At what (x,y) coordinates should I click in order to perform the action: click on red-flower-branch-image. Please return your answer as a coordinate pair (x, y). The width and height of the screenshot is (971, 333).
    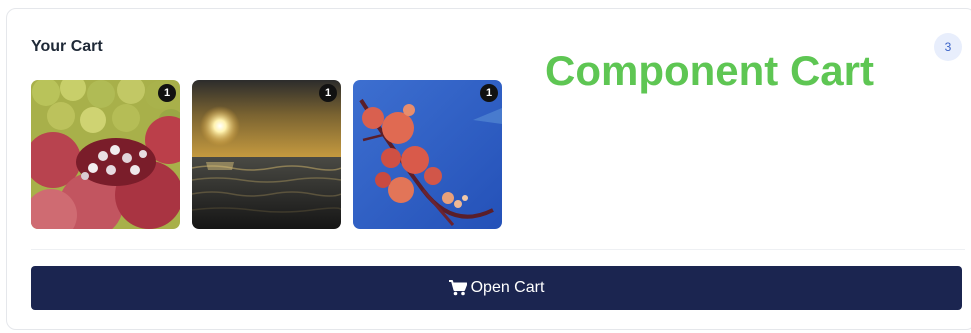
    Looking at the image, I should click on (427, 154).